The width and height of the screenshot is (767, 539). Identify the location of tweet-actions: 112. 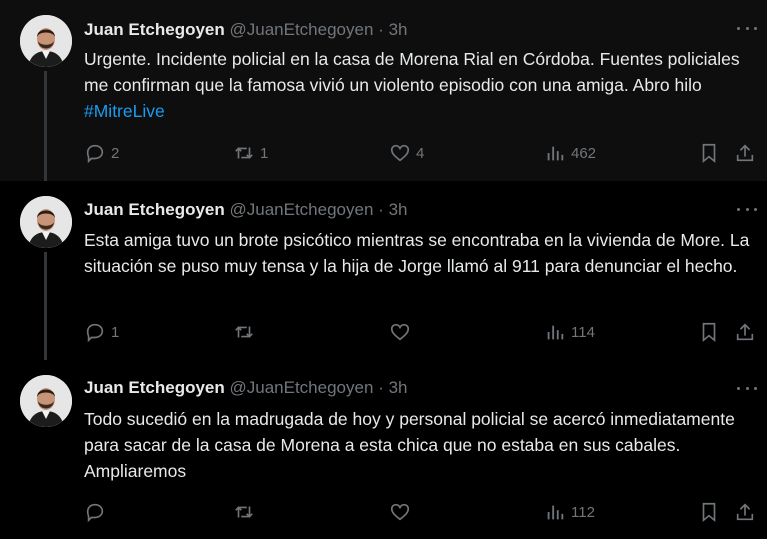
(421, 512).